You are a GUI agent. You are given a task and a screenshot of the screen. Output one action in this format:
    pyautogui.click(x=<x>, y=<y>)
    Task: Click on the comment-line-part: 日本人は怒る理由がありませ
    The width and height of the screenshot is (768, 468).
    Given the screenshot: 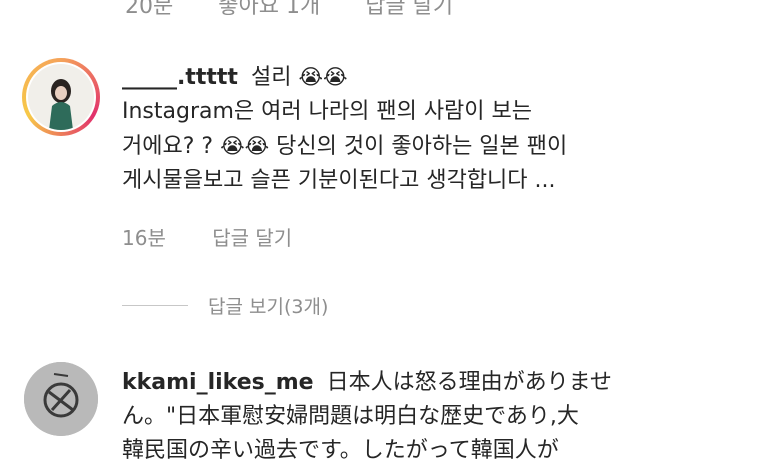 What is the action you would take?
    pyautogui.click(x=469, y=382)
    